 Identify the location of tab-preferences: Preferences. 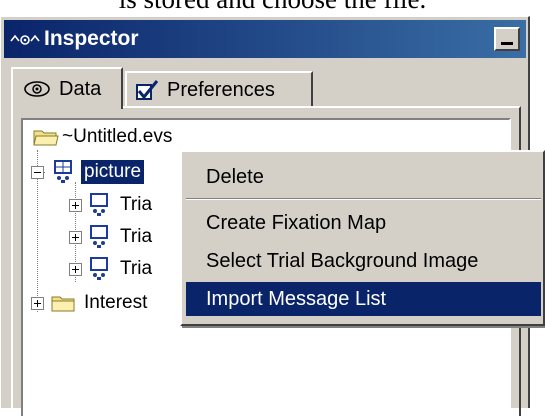
(219, 89).